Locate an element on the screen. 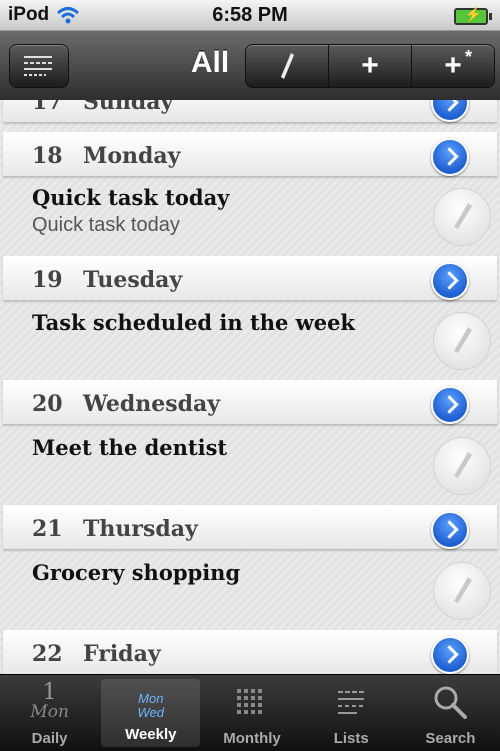  day-header: 21 Thursday is located at coordinates (250, 527).